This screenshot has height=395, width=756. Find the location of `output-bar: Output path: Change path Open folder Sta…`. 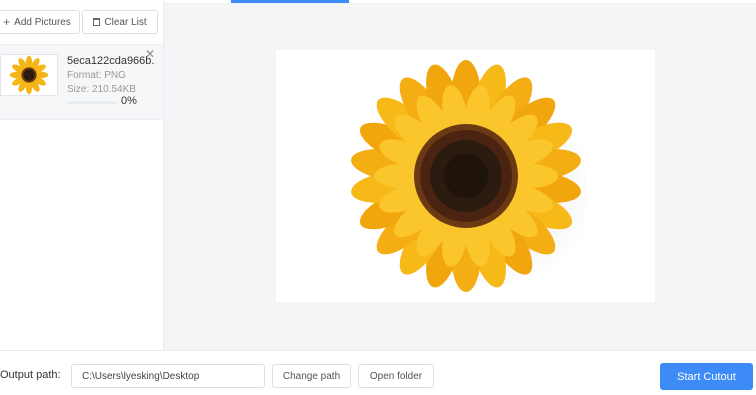

output-bar: Output path: Change path Open folder Sta… is located at coordinates (378, 372).